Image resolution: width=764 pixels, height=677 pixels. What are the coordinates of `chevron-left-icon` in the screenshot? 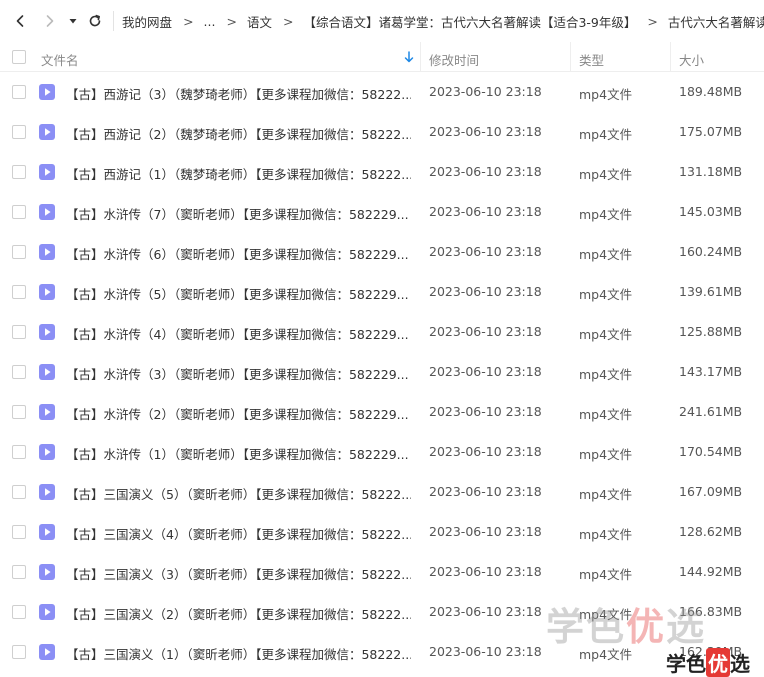 It's located at (20, 21).